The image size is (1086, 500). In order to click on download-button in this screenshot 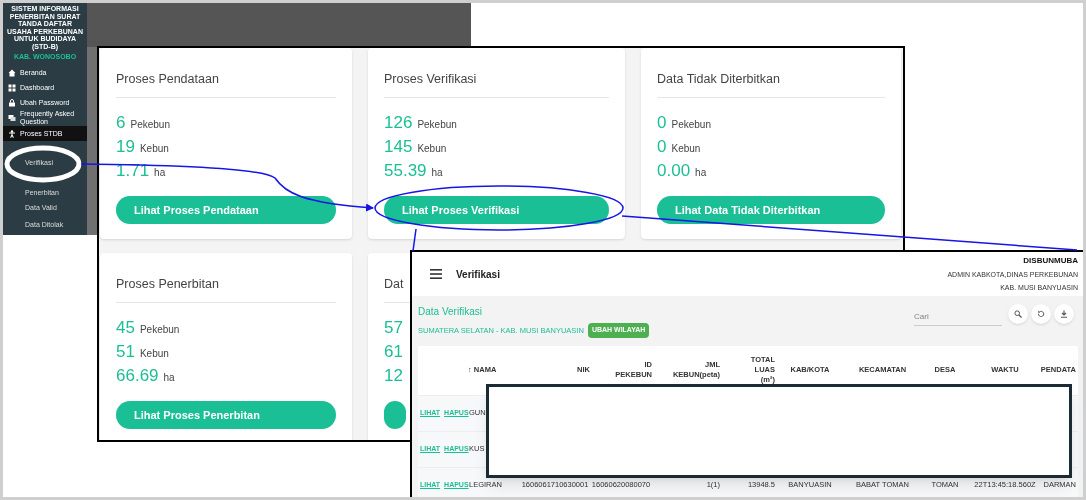, I will do `click(1064, 314)`.